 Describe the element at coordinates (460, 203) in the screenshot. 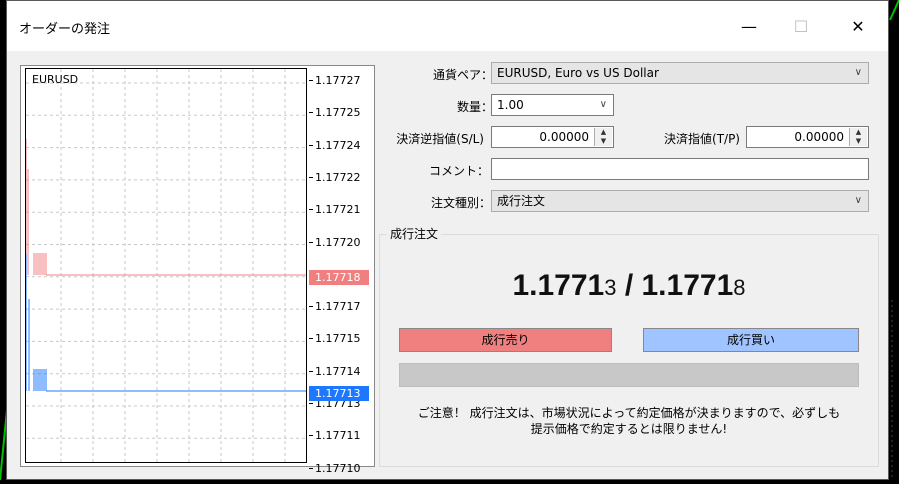

I see `order-type-label: 注文種別：` at that location.